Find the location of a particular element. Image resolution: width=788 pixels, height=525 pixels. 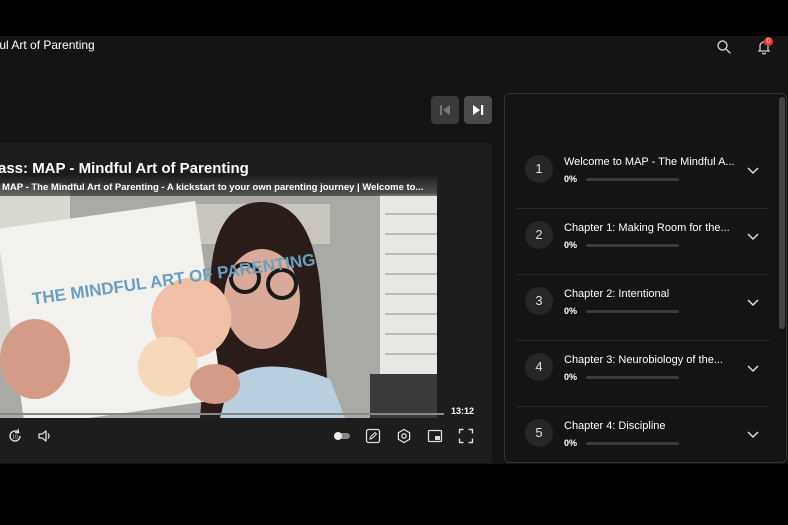

svg-text: 10 is located at coordinates (15, 438).